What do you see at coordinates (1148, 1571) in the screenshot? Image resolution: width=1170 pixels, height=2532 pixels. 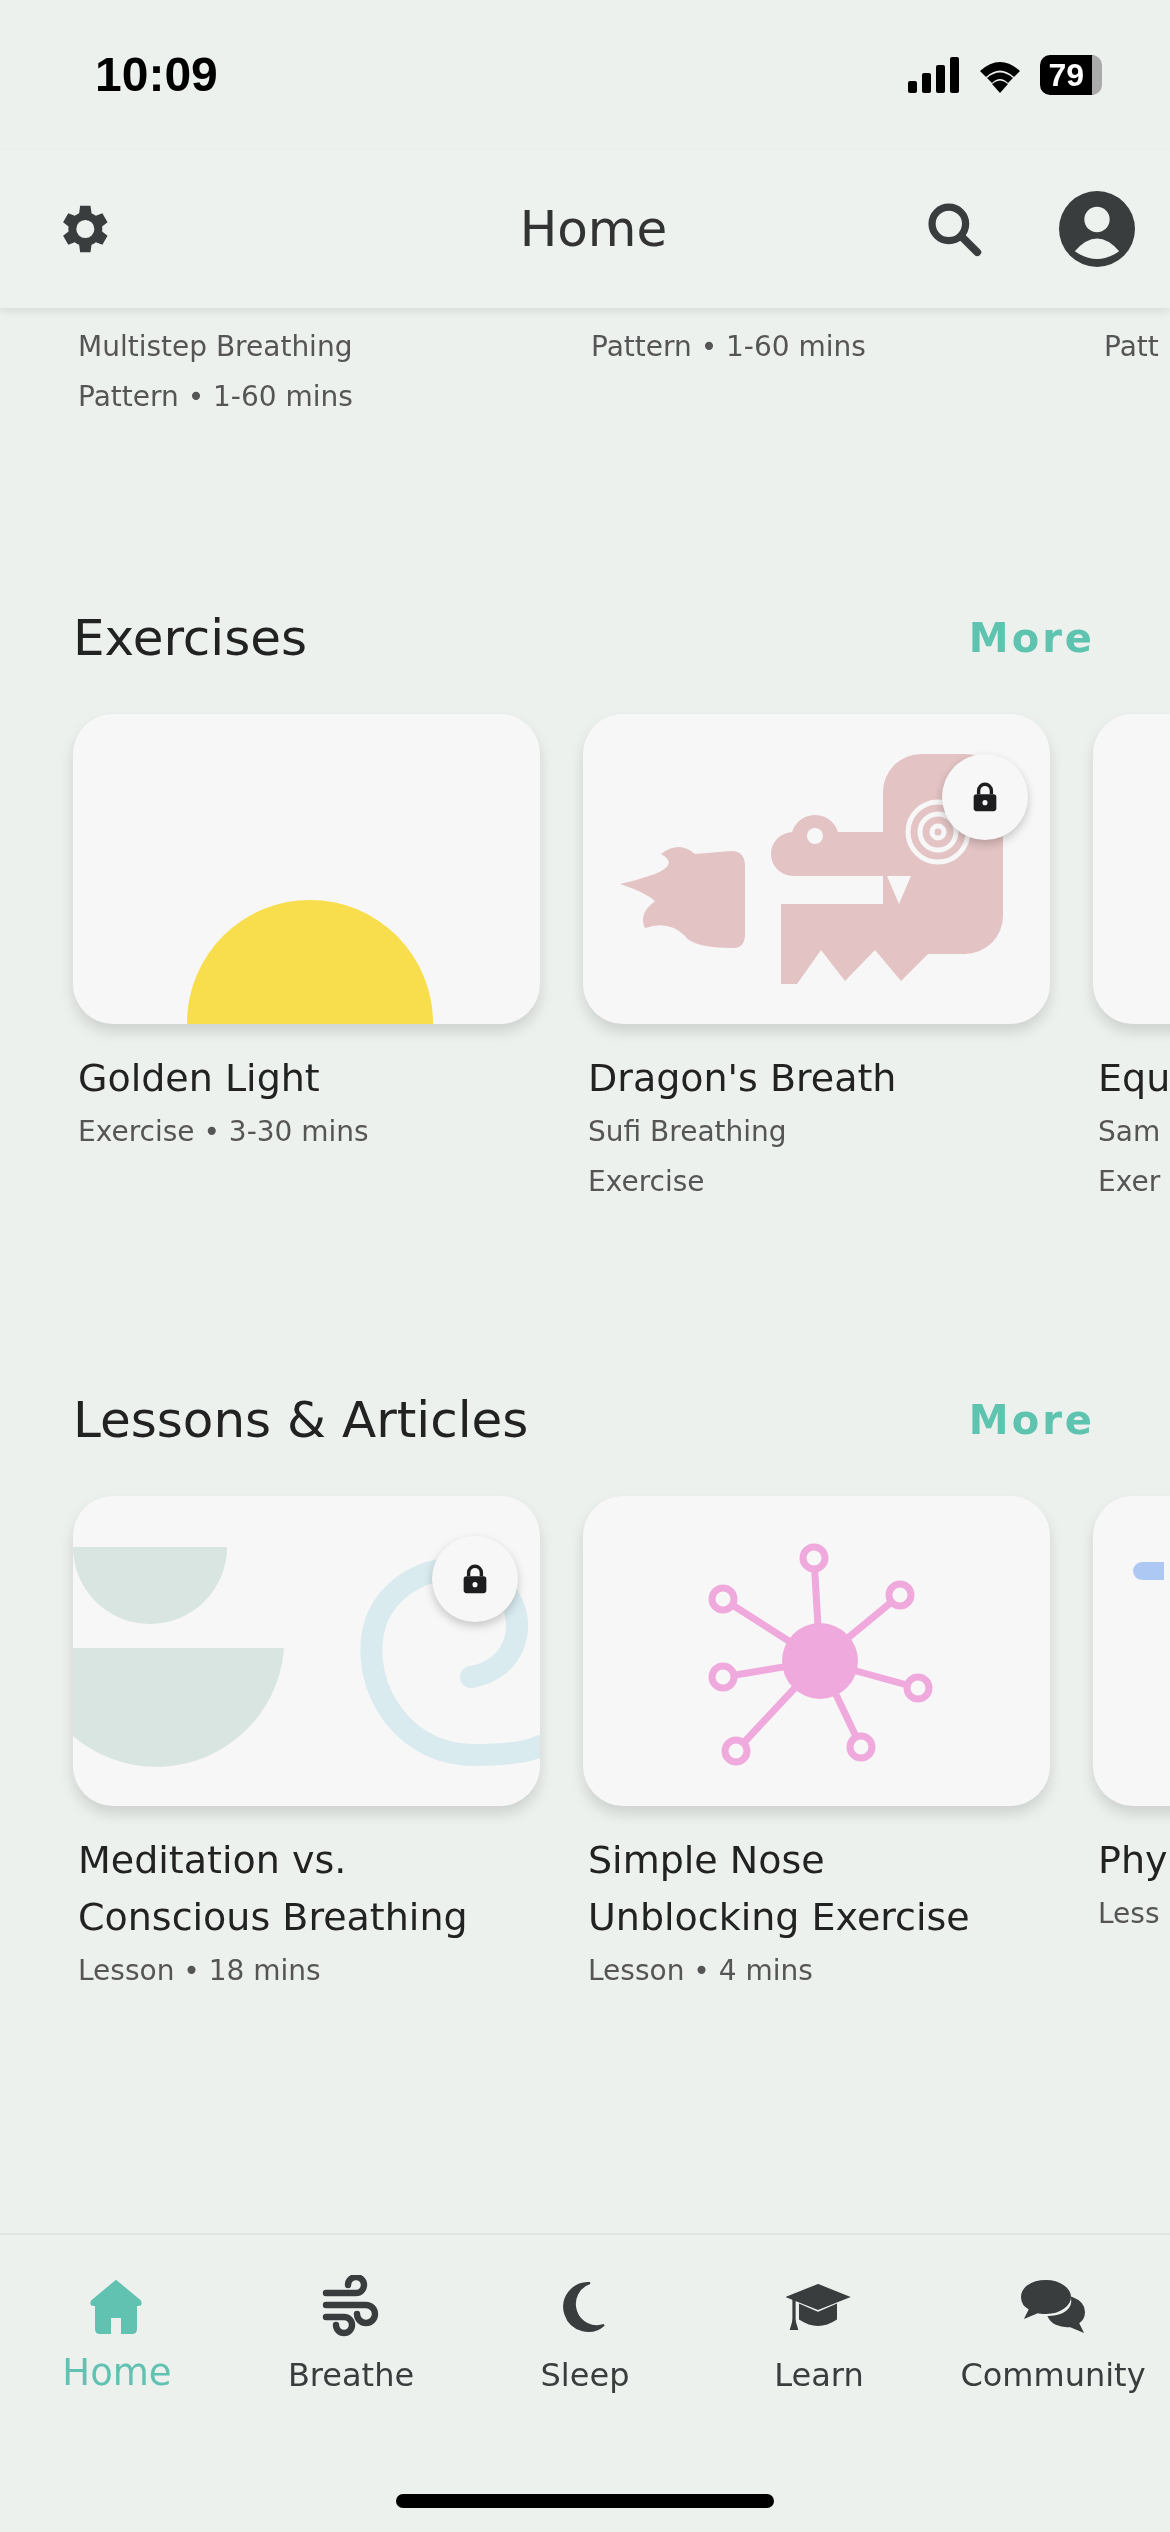 I see `bar-drawing` at bounding box center [1148, 1571].